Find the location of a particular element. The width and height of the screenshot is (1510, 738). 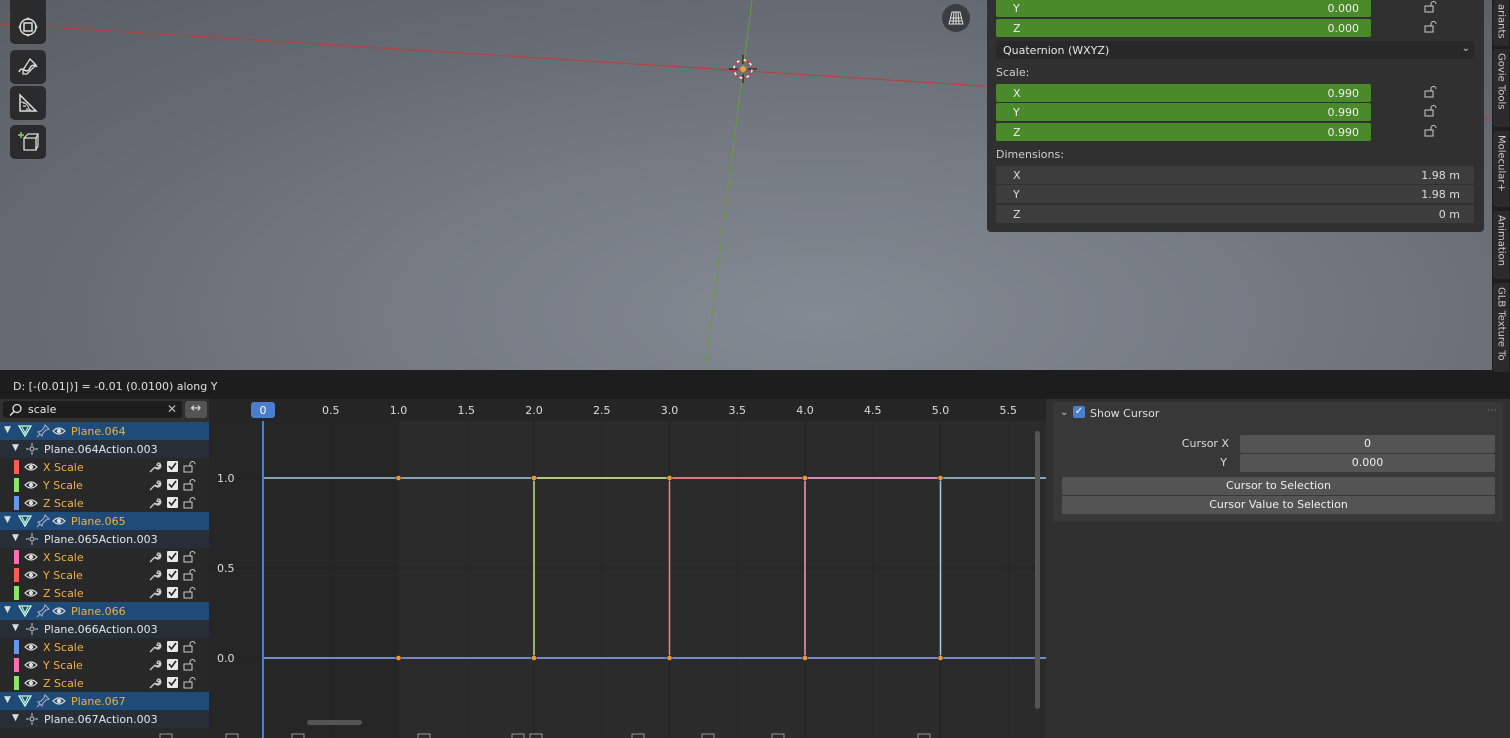

rotation-z-field: Z 0.000 is located at coordinates (1183, 28).